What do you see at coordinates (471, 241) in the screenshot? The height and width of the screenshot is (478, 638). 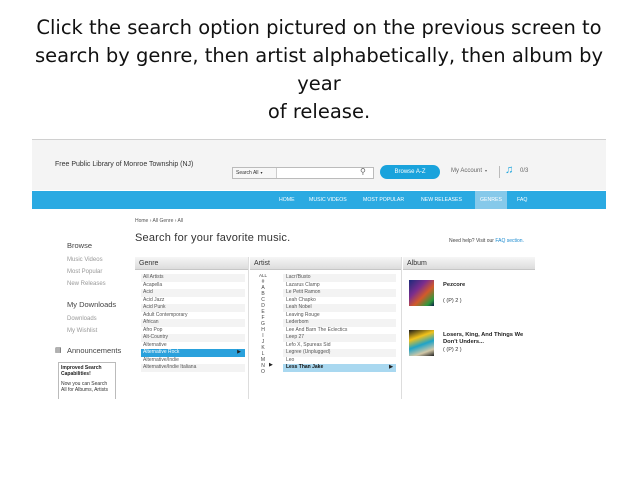 I see `help-label: Need help? Visit our` at bounding box center [471, 241].